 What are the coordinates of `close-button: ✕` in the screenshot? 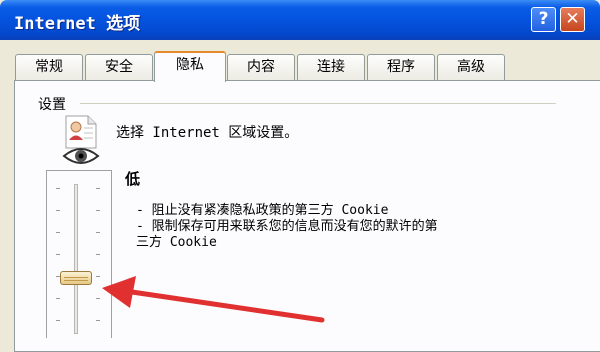 It's located at (572, 19).